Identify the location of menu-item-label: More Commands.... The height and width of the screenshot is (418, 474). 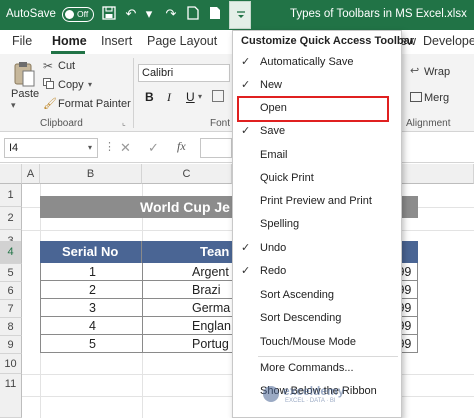
(307, 368).